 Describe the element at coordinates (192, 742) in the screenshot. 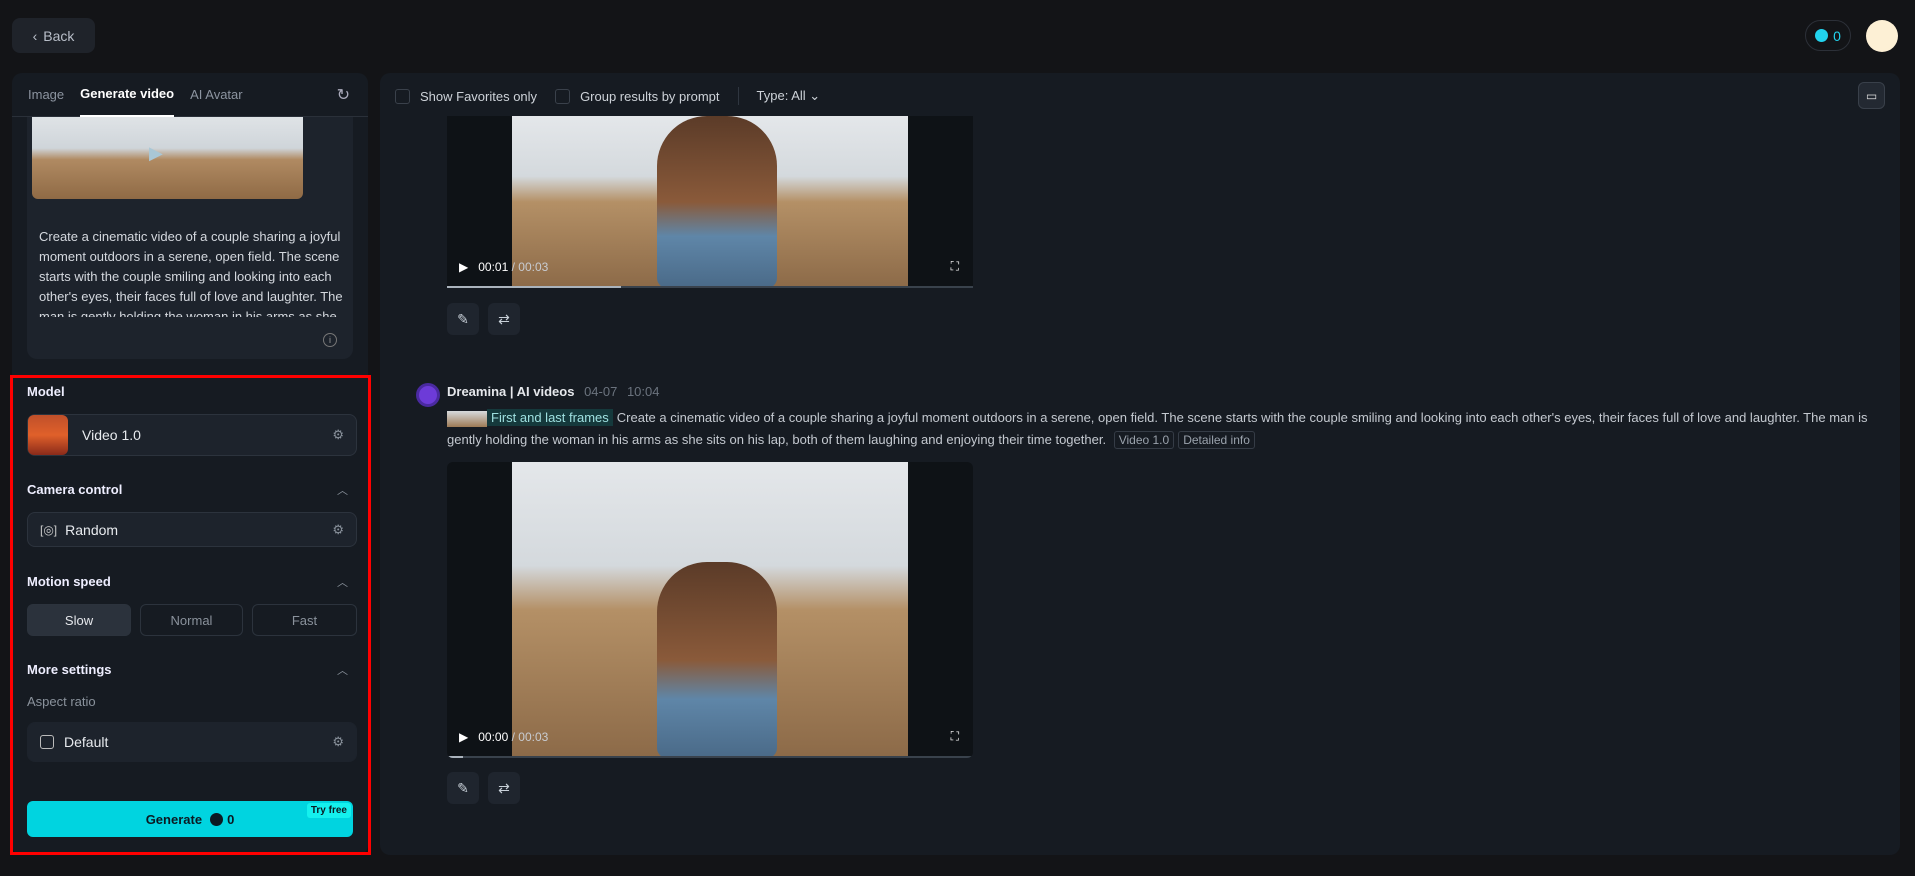

I see `aspect-ratio-selector: Default ⚙` at that location.